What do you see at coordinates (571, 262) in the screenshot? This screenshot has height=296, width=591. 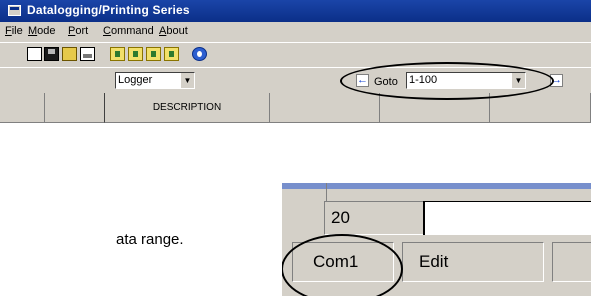 I see `status-pane-extra` at bounding box center [571, 262].